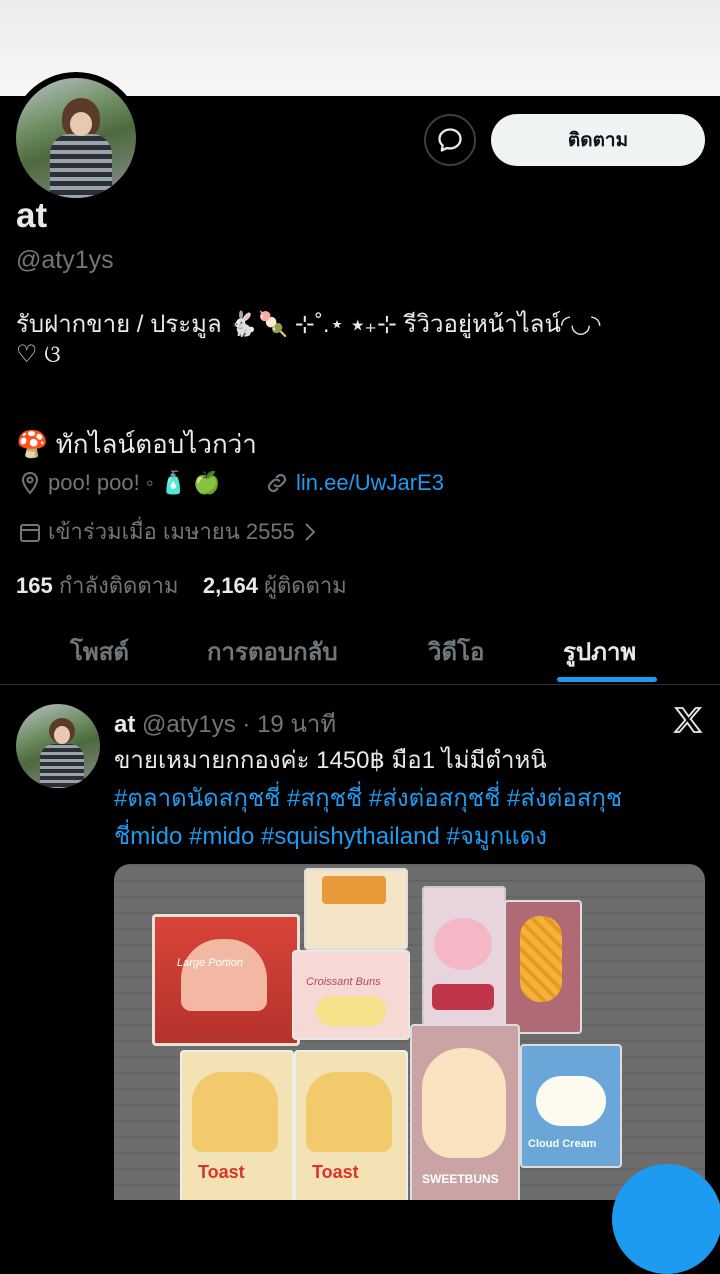 The image size is (720, 1274). Describe the element at coordinates (171, 531) in the screenshot. I see `joined-text: เข้าร่วมเมื่อ เมษายน 2555` at that location.